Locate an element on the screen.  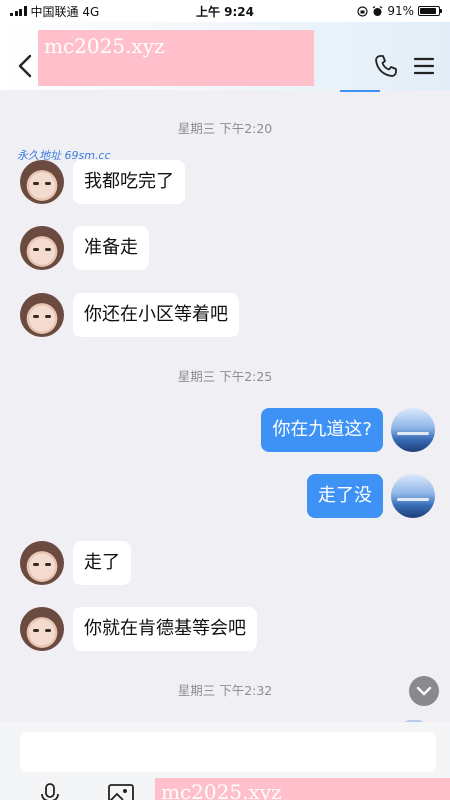
battery-level is located at coordinates (428, 11).